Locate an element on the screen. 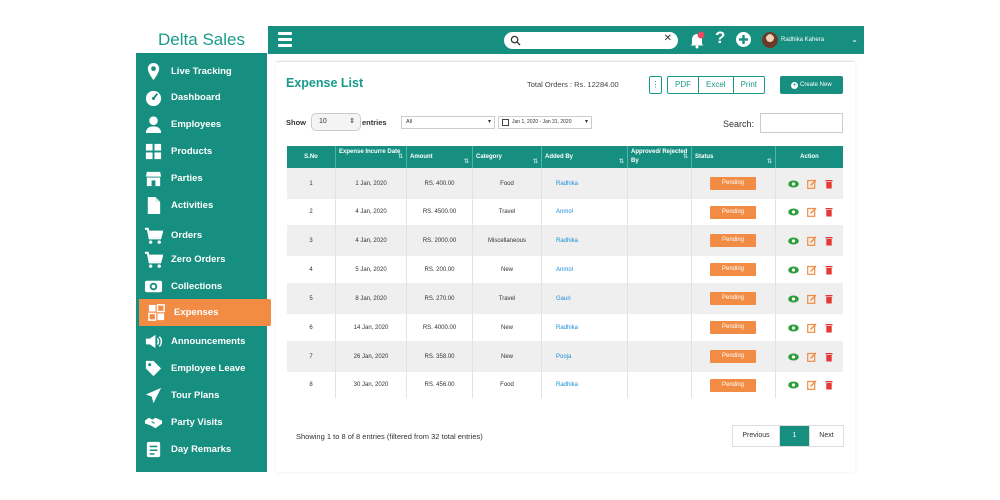 The width and height of the screenshot is (1000, 500). sidebar-item-live-tracking: Live Tracking is located at coordinates (201, 71).